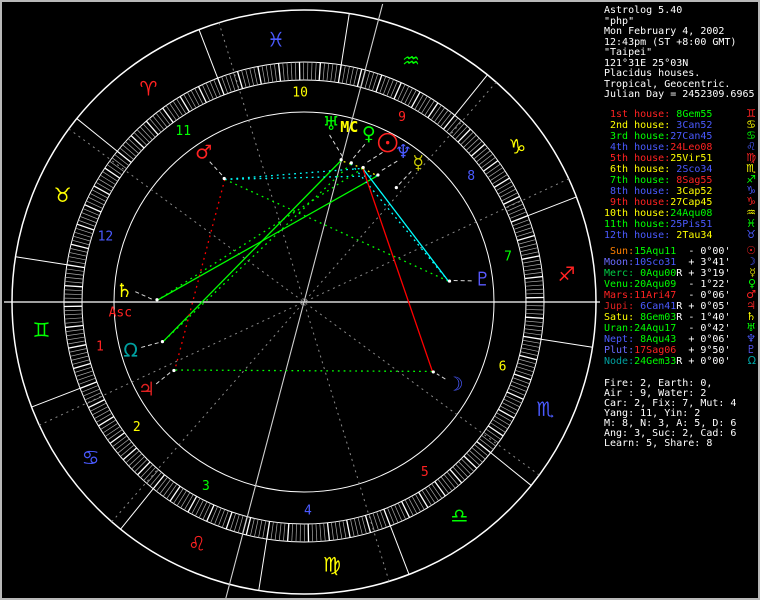 This screenshot has width=760, height=600. What do you see at coordinates (387, 142) in the screenshot?
I see `wheel-planet-sun-dot` at bounding box center [387, 142].